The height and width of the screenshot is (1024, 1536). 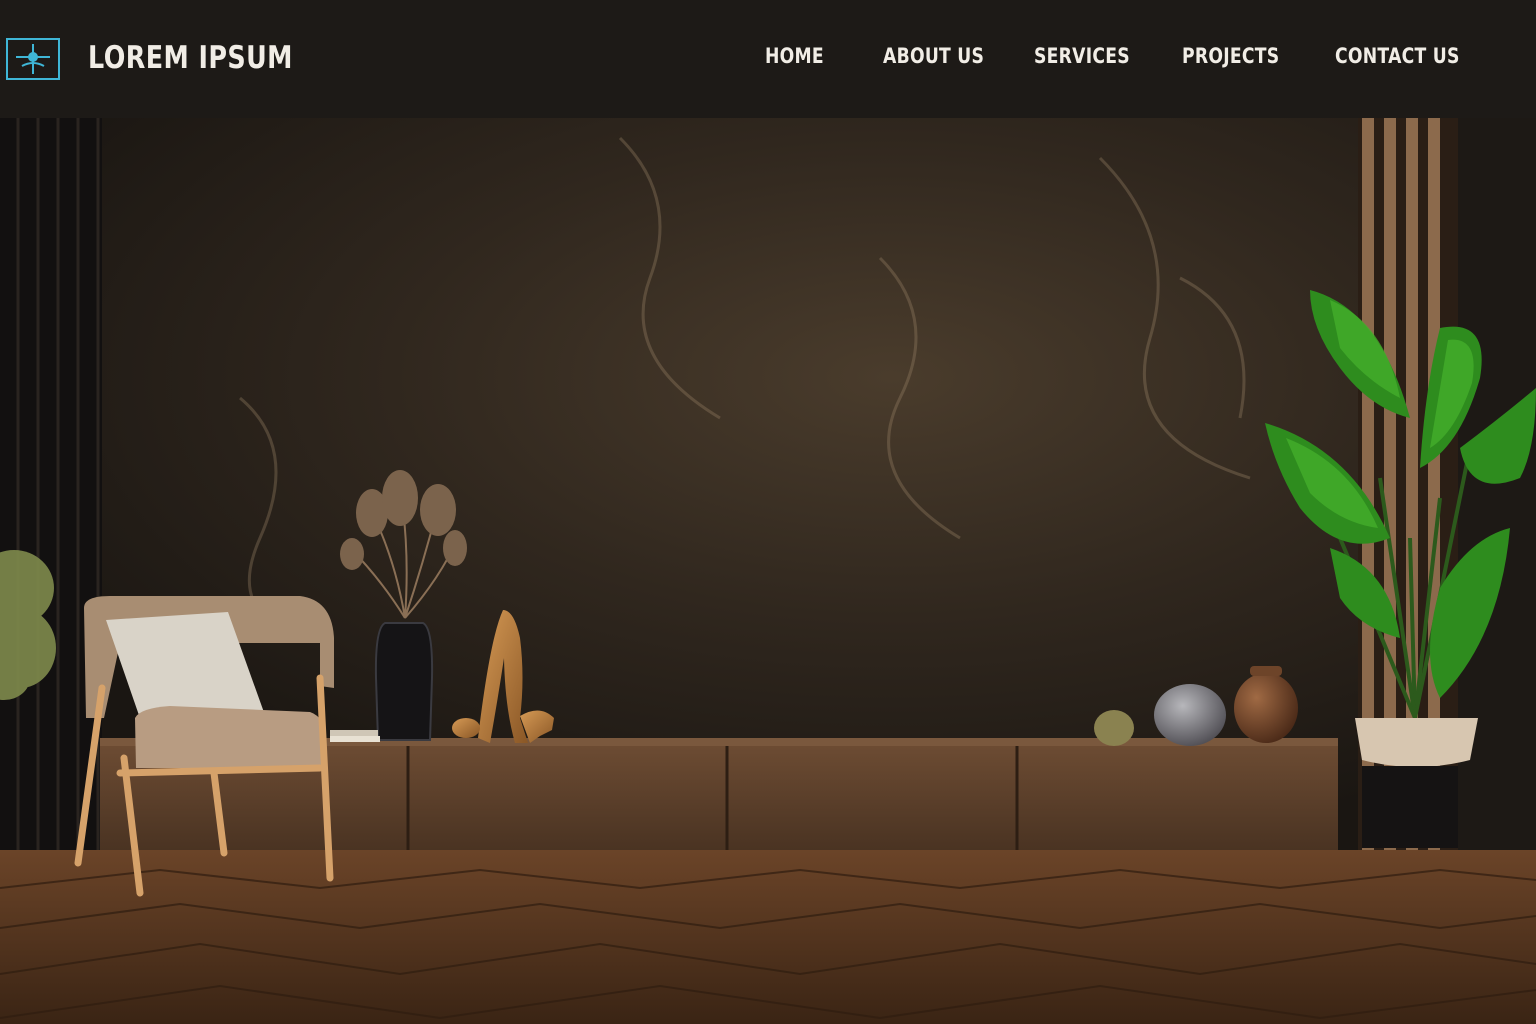 I want to click on planter, so click(x=1416, y=742).